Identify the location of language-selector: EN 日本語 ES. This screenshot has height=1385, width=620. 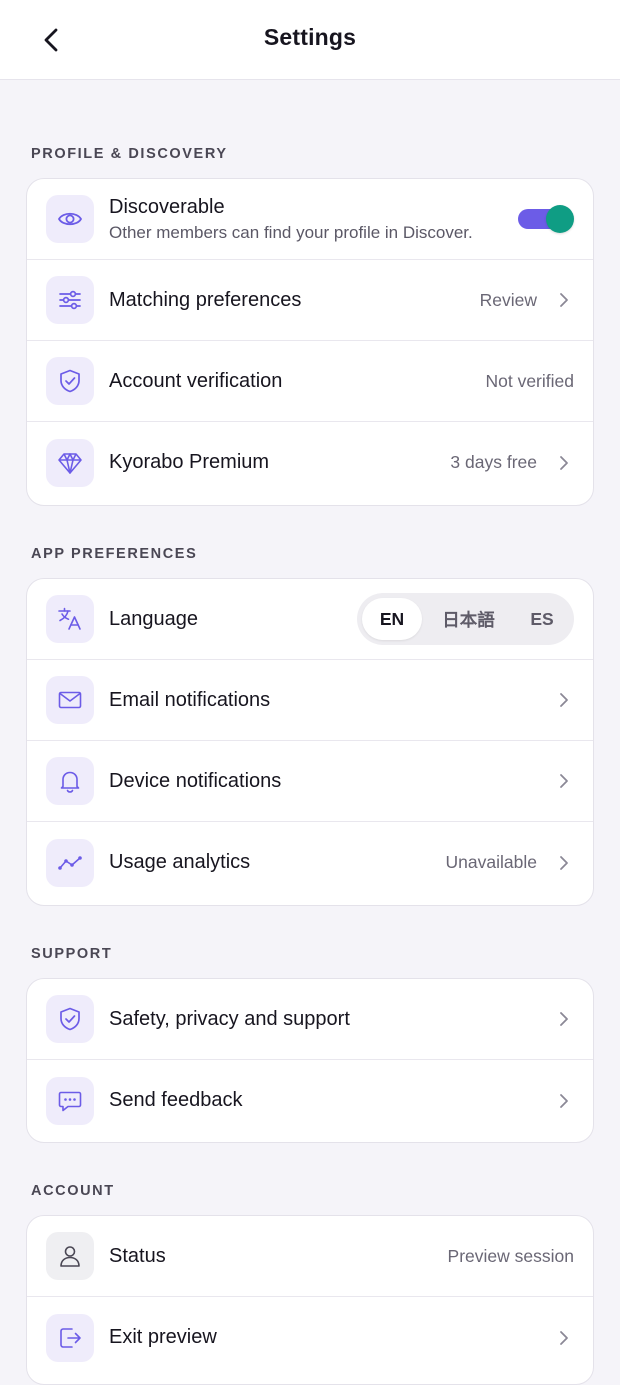
(465, 619).